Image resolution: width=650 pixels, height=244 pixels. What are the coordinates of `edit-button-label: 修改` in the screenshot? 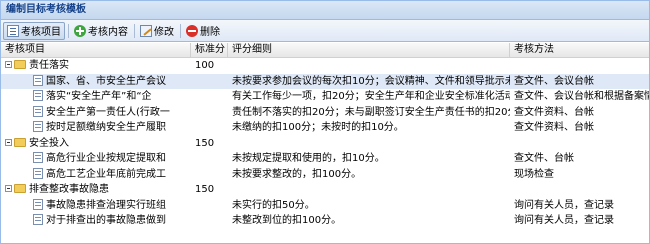 It's located at (164, 32).